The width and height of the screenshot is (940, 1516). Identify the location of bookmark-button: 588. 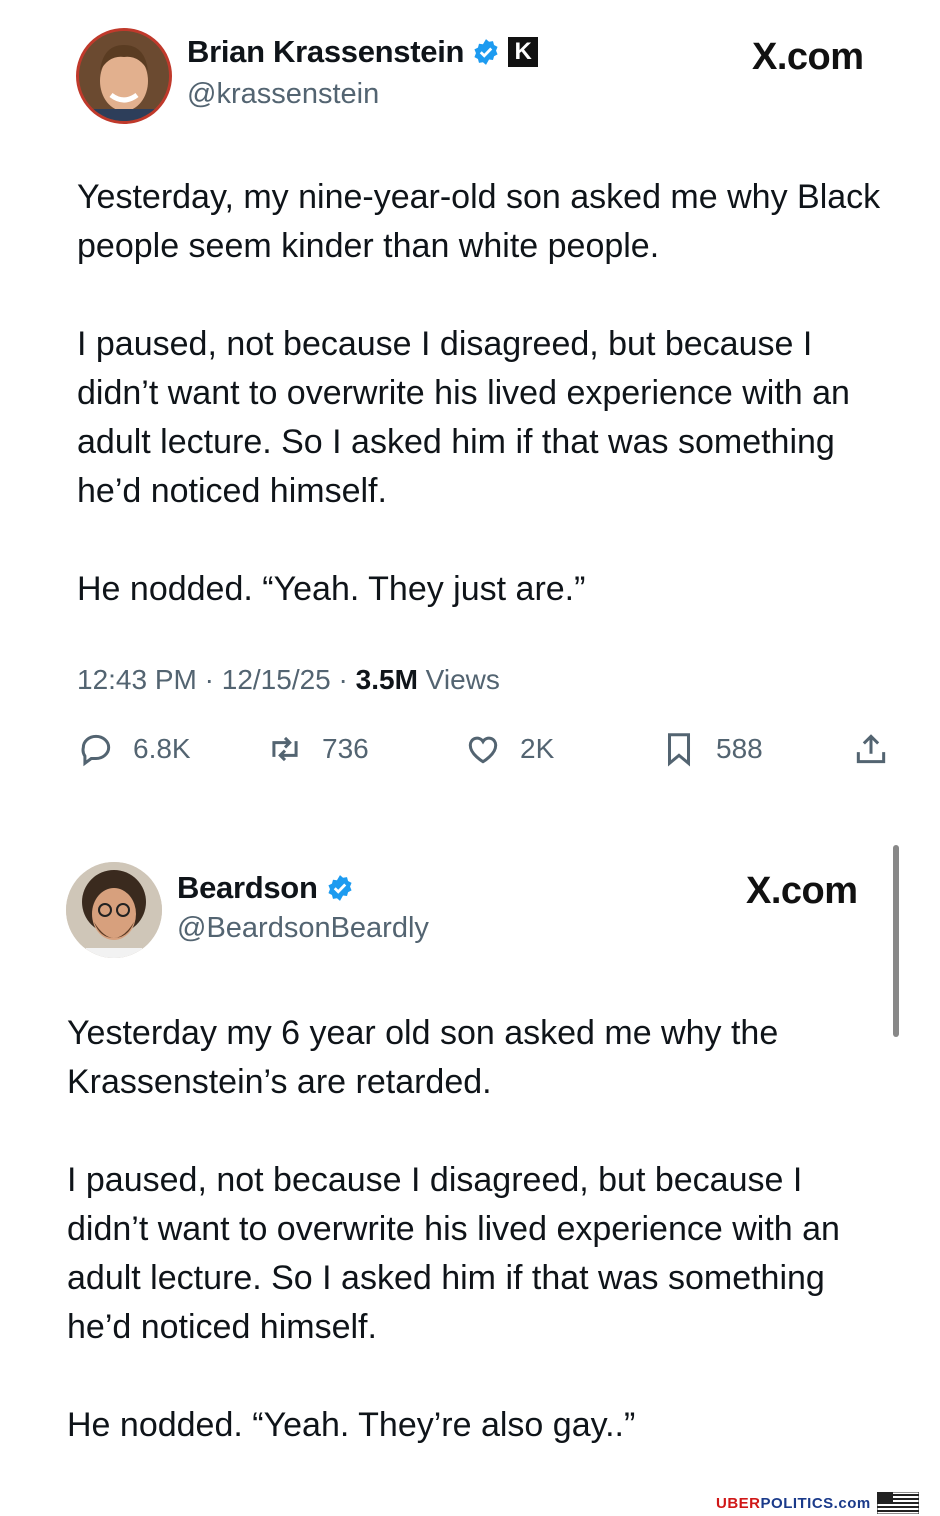
(711, 749).